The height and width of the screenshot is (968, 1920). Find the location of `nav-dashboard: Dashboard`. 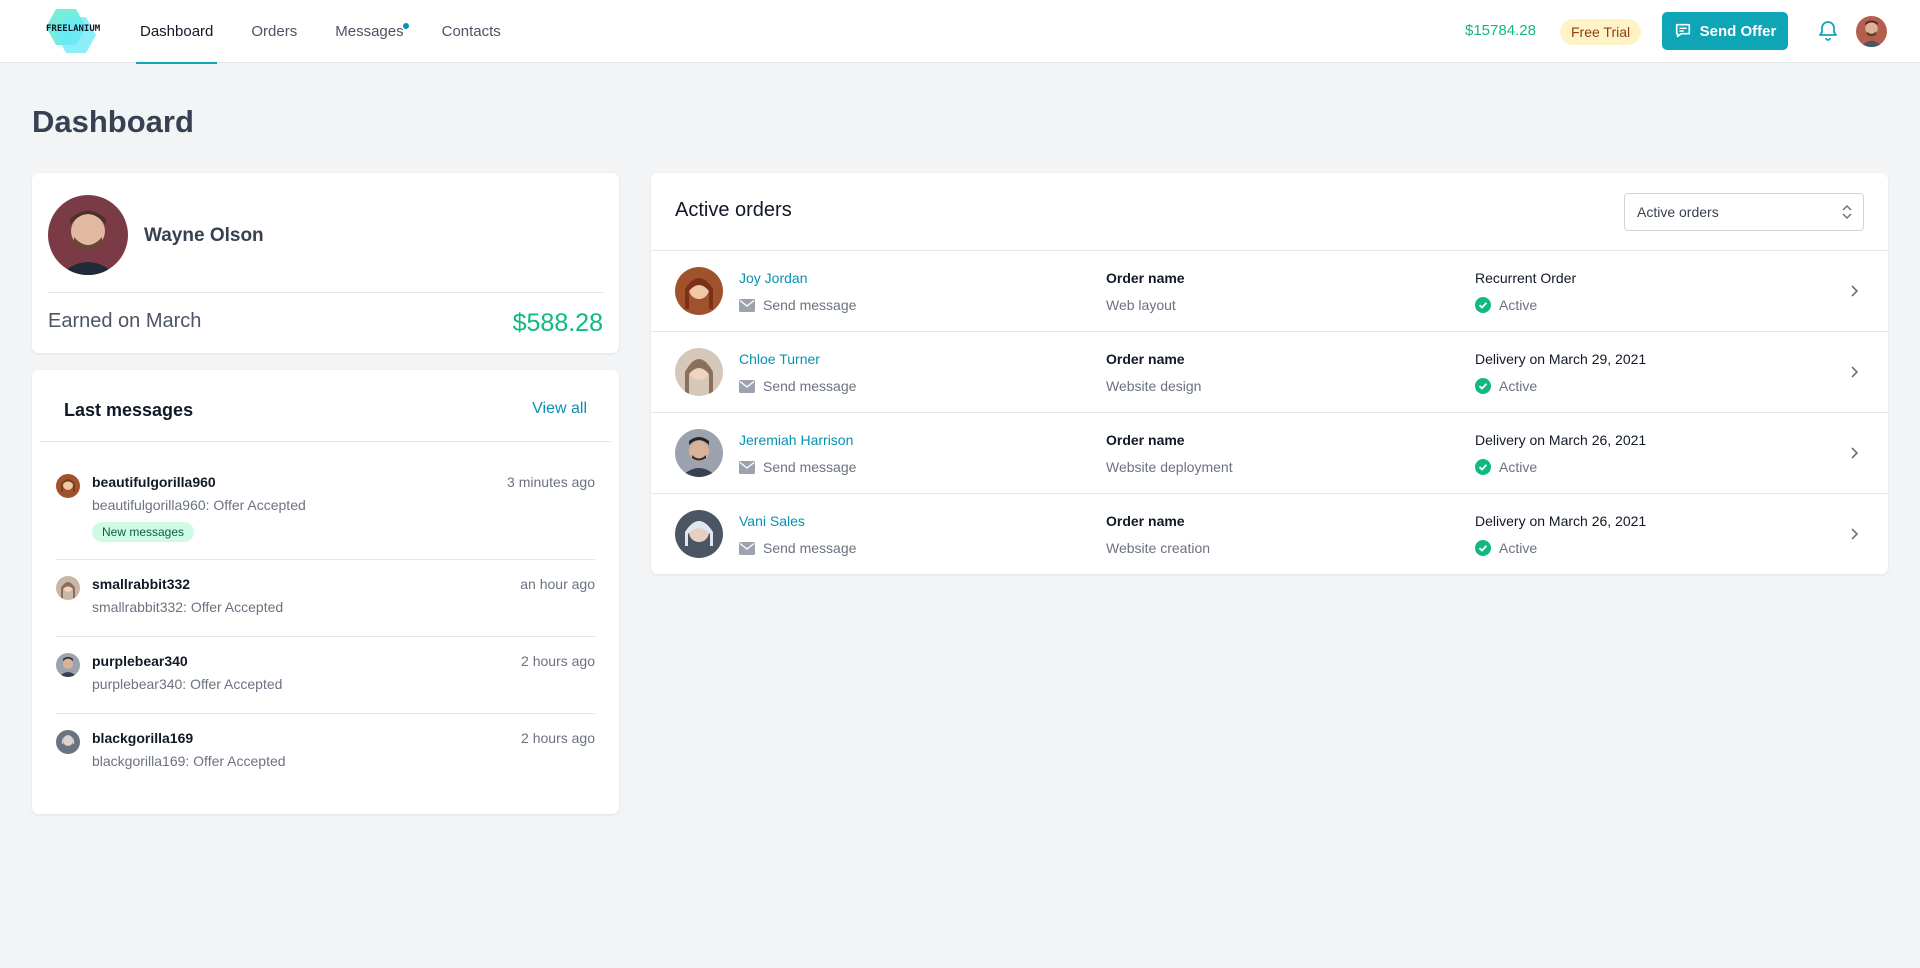

nav-dashboard: Dashboard is located at coordinates (177, 32).